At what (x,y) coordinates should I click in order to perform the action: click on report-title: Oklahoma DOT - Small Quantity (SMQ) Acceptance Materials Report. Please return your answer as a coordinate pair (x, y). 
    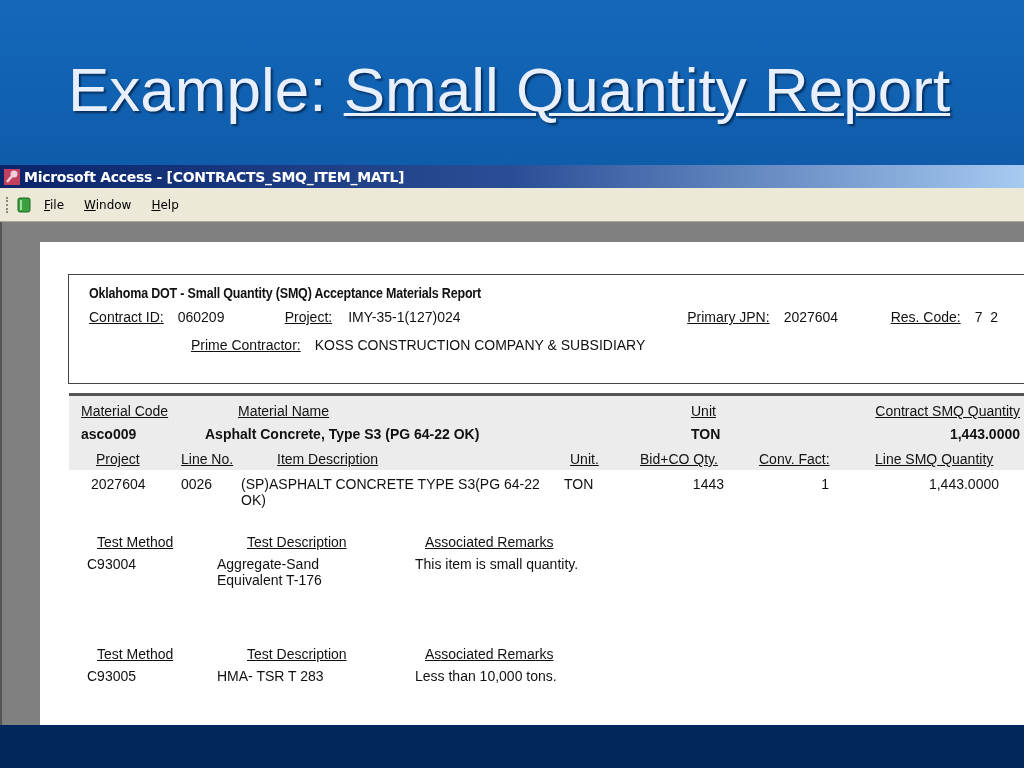
    Looking at the image, I should click on (285, 293).